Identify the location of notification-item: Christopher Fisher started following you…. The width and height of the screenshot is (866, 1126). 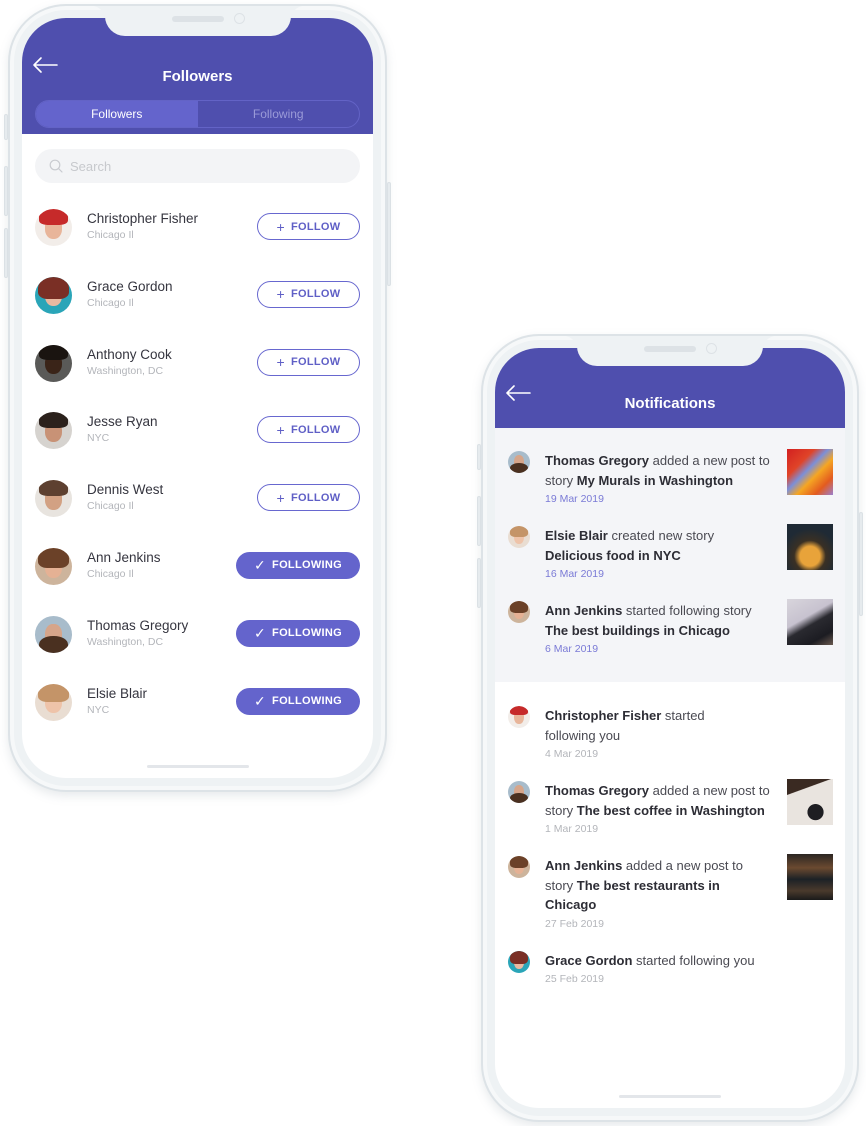
(670, 725).